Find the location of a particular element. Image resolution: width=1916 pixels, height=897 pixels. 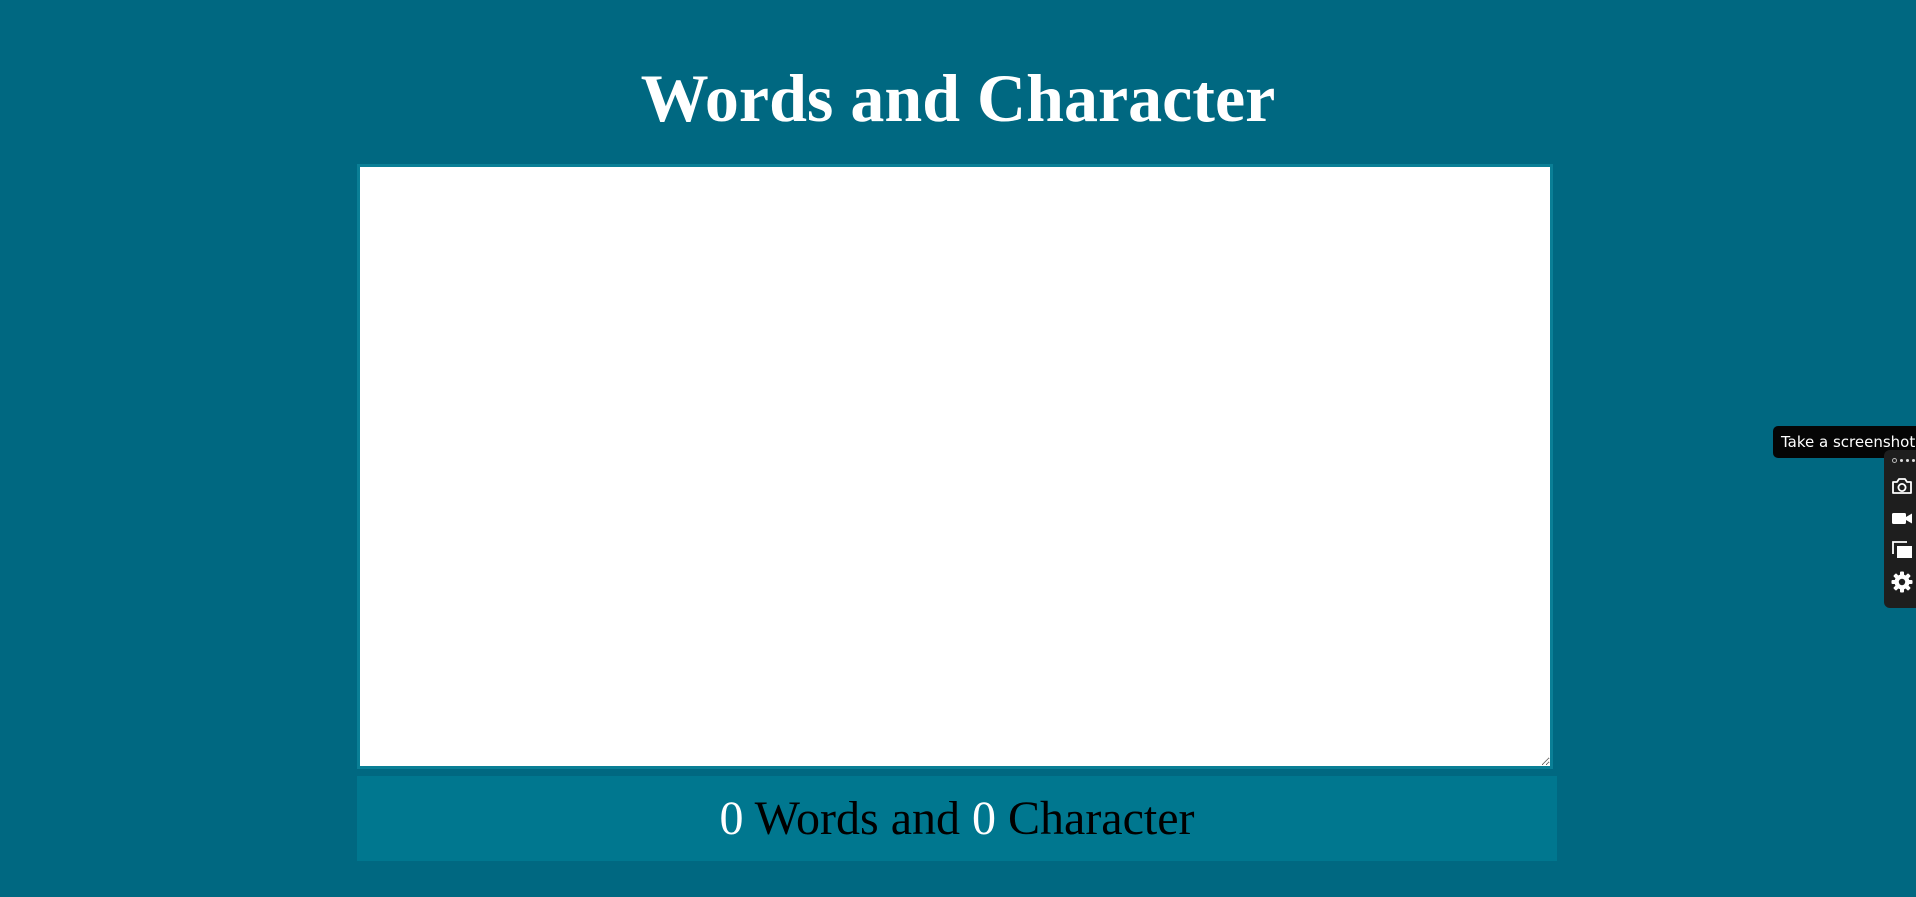

screenshot-button is located at coordinates (1902, 486).